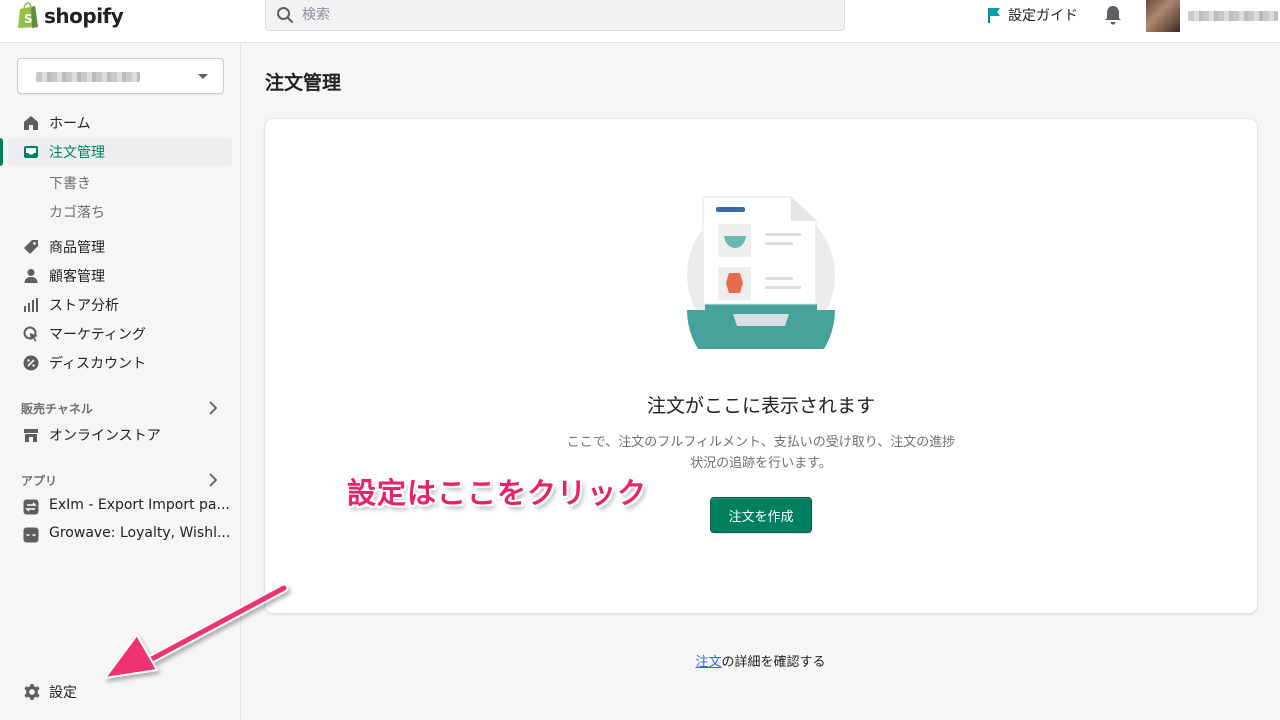  Describe the element at coordinates (1043, 16) in the screenshot. I see `setup-guide-label: 設定ガイド` at that location.